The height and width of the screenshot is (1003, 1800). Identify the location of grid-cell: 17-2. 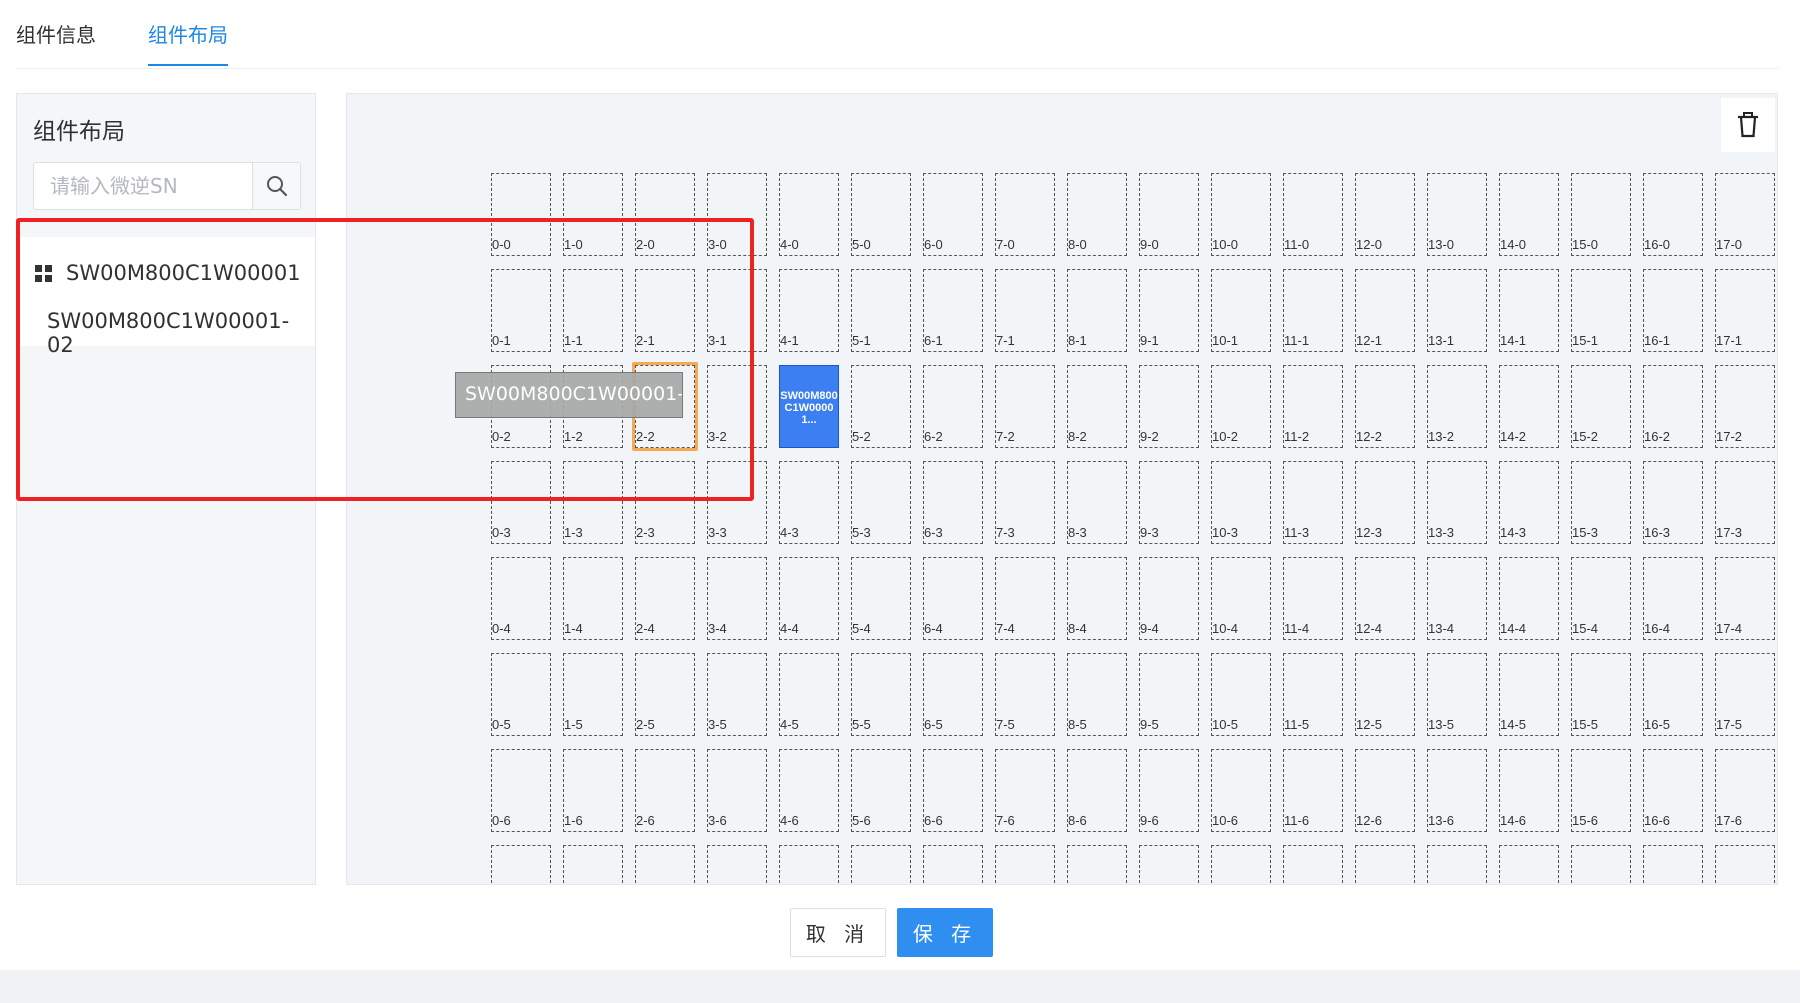
(1745, 406).